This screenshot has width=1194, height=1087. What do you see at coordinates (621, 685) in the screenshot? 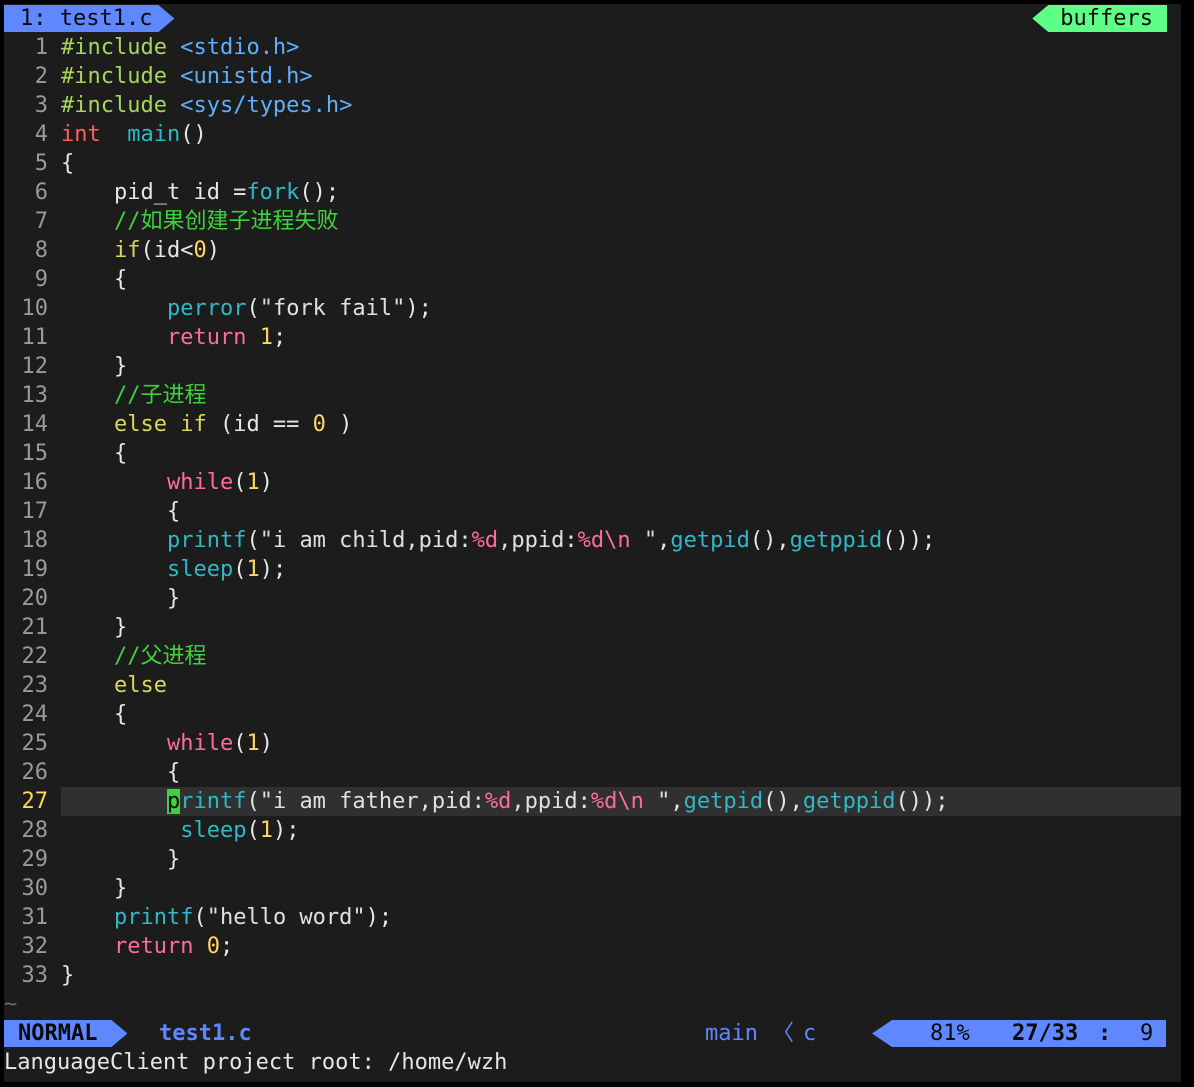
I see `line-content: else` at bounding box center [621, 685].